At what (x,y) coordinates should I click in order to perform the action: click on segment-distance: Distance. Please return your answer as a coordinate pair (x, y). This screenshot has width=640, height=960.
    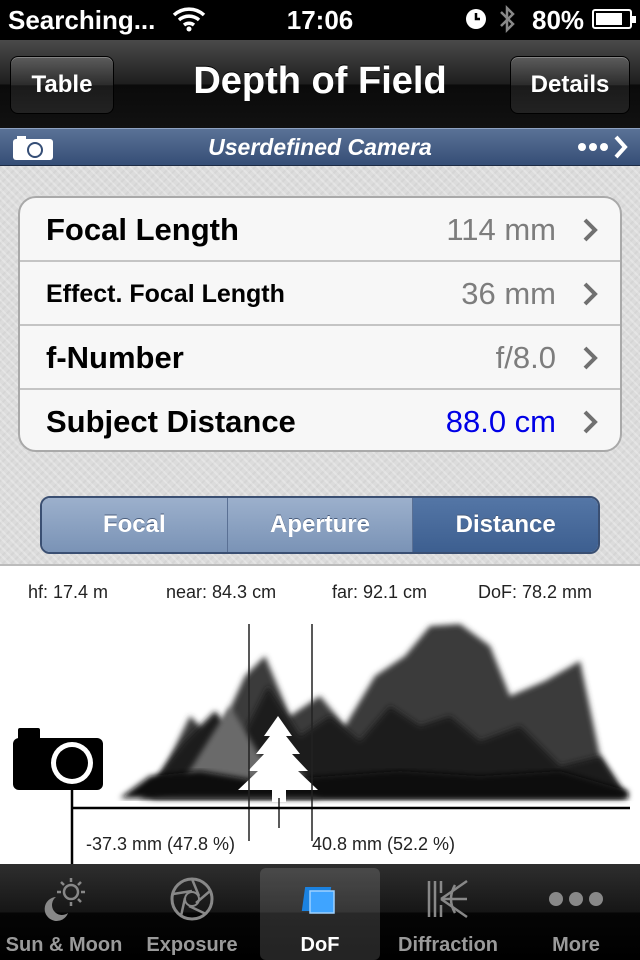
    Looking at the image, I should click on (505, 525).